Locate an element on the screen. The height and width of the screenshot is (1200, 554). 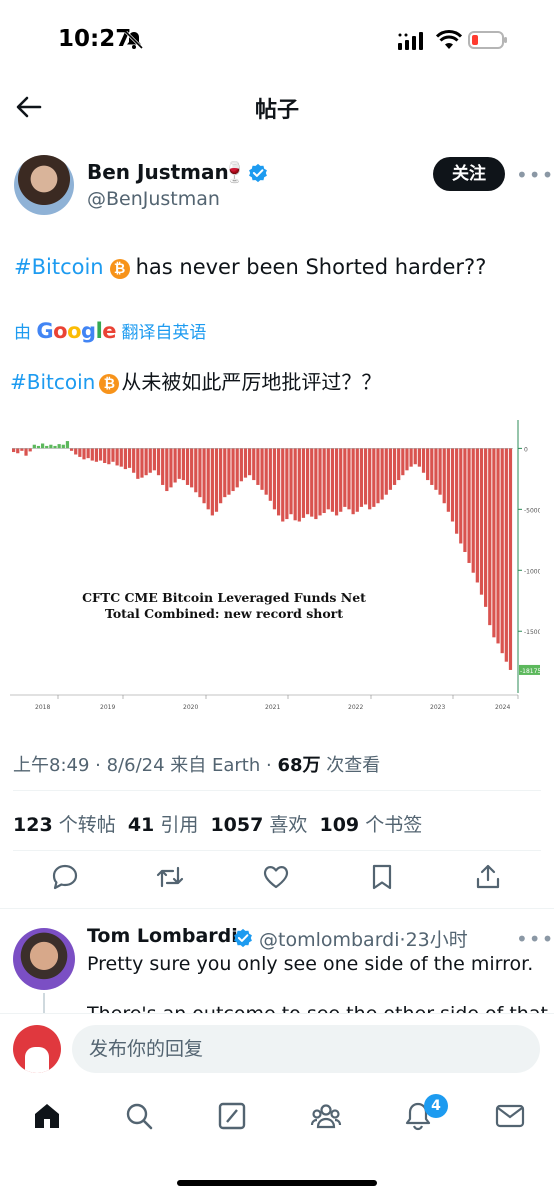
bitcoin-icon: ₿ is located at coordinates (109, 384).